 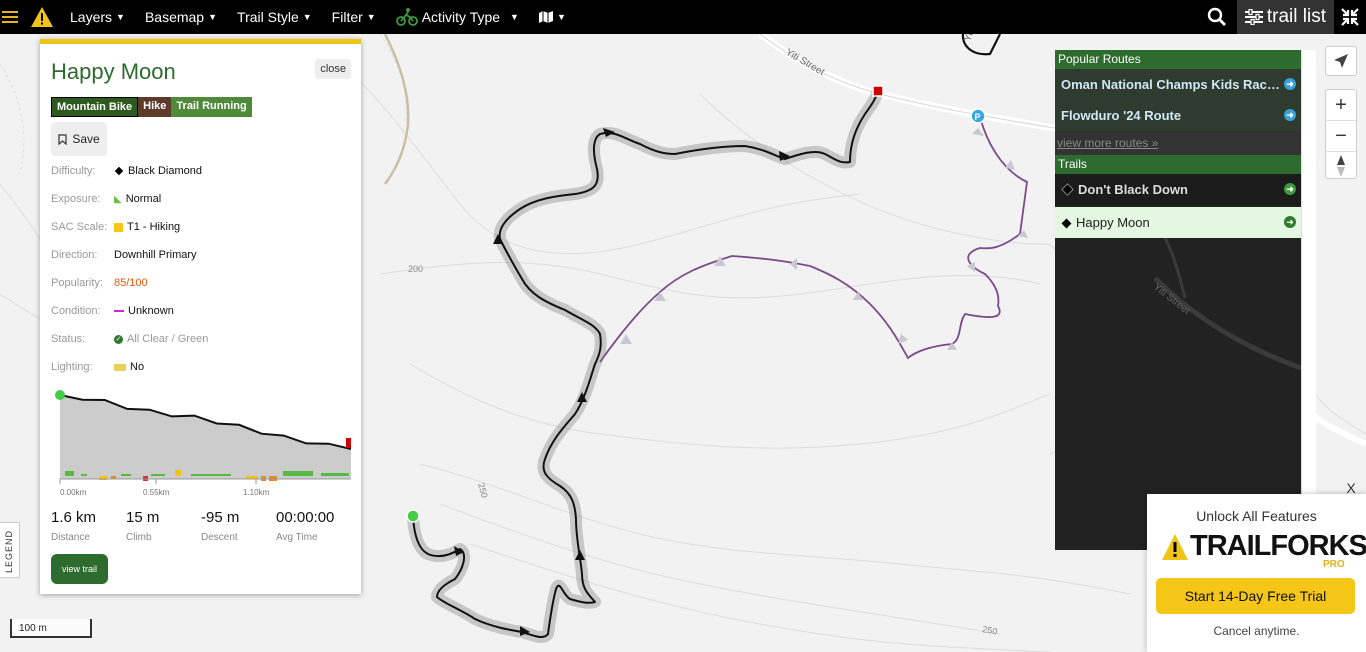 I want to click on collapse-arrows-icon, so click(x=1350, y=17).